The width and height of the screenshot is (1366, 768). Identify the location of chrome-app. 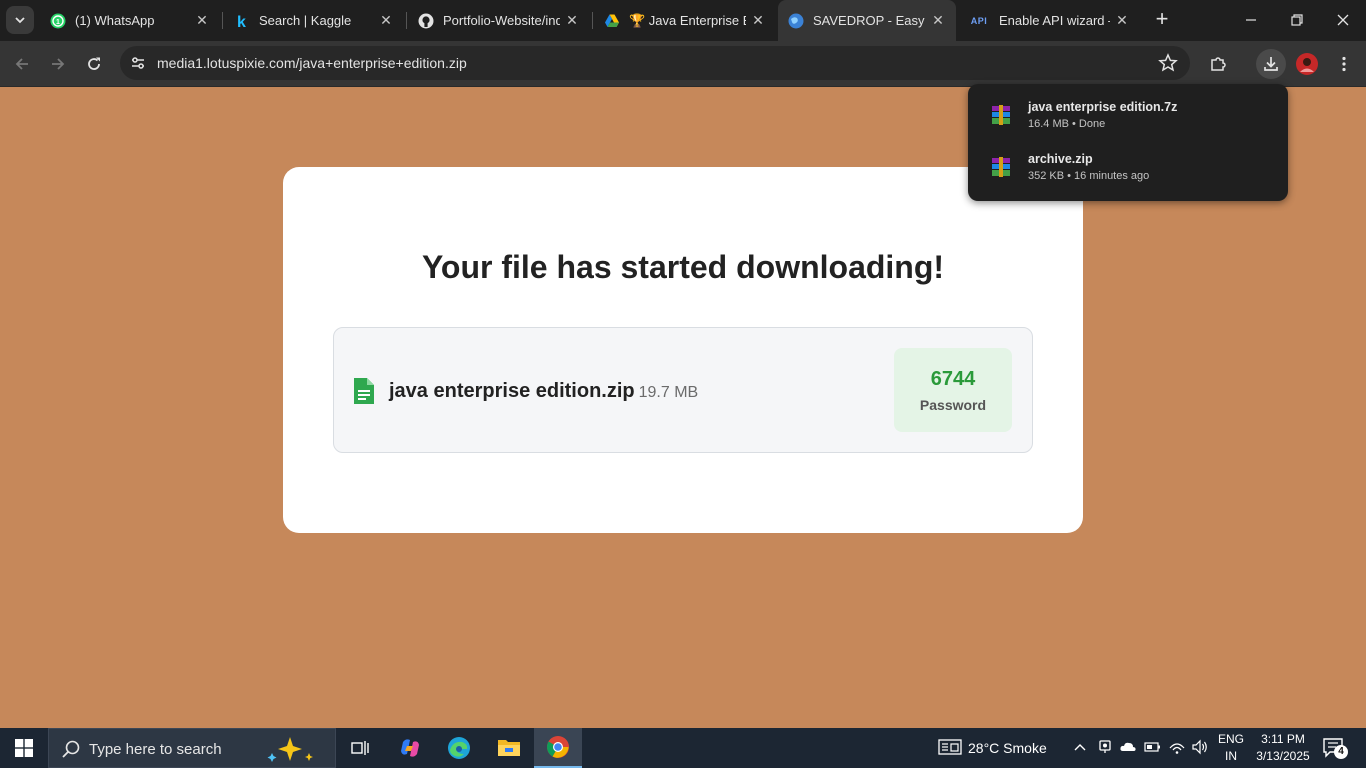
(558, 748).